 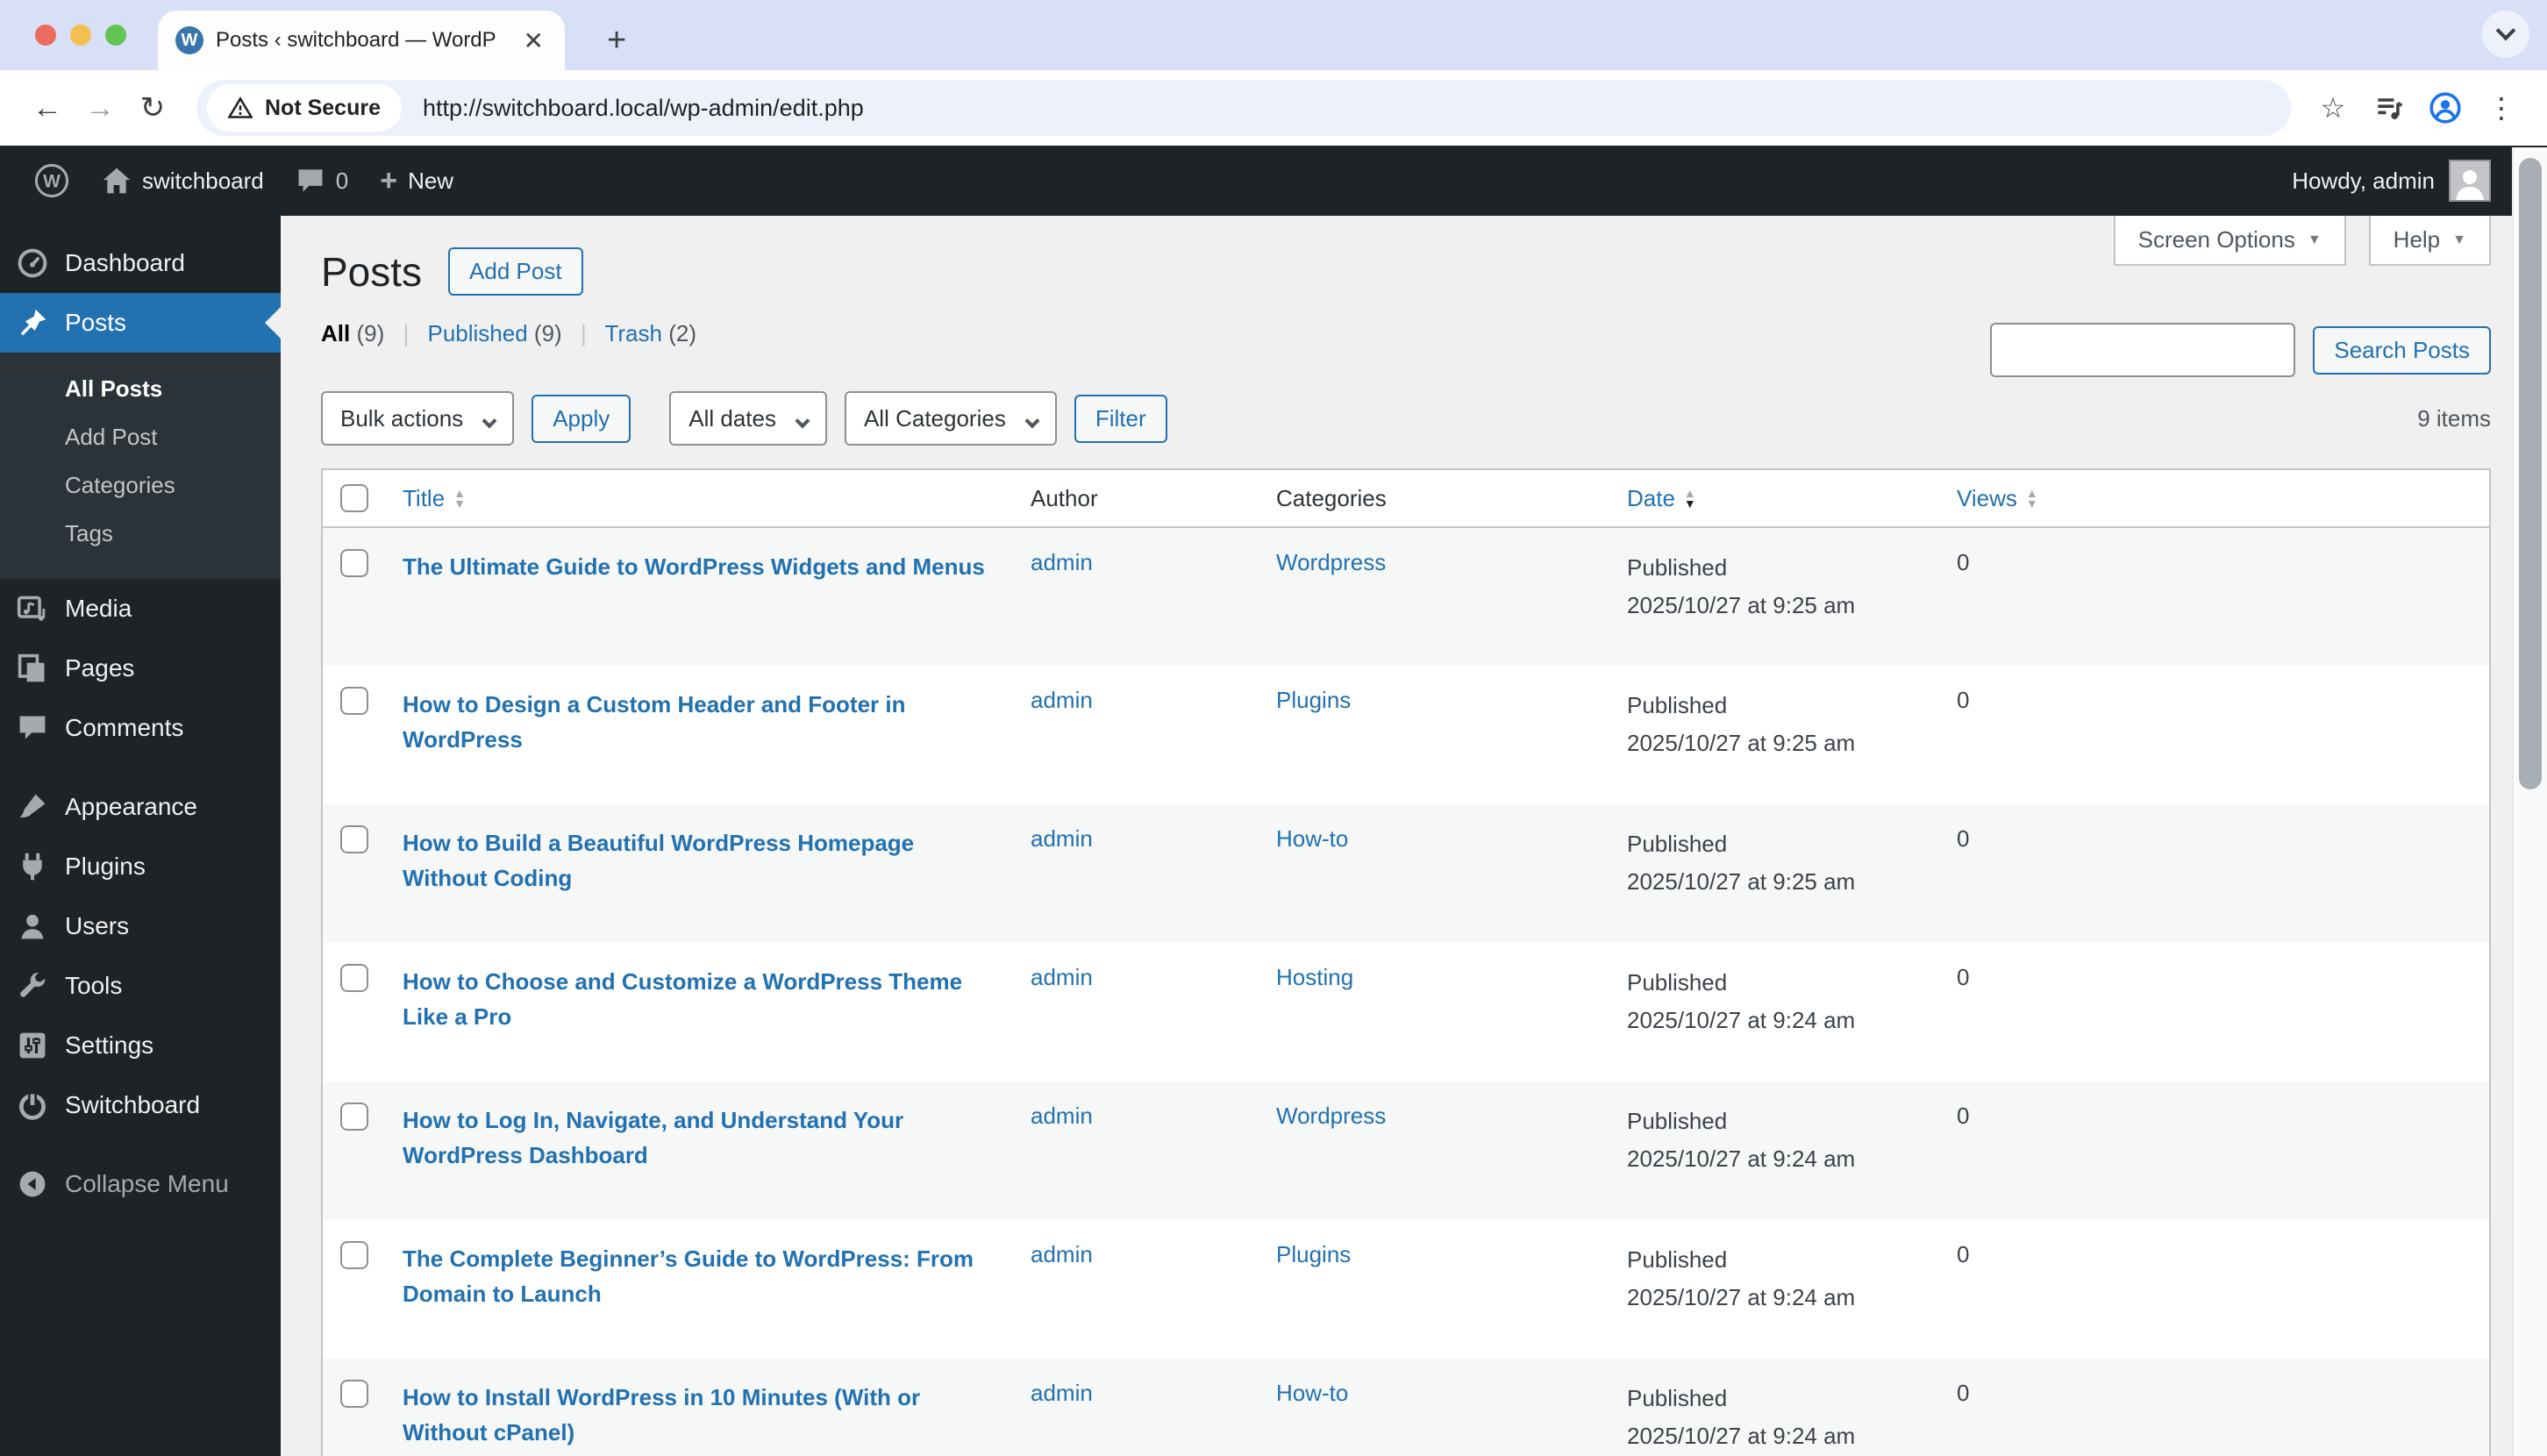 What do you see at coordinates (2333, 108) in the screenshot?
I see `bookmark-star-icon: ☆` at bounding box center [2333, 108].